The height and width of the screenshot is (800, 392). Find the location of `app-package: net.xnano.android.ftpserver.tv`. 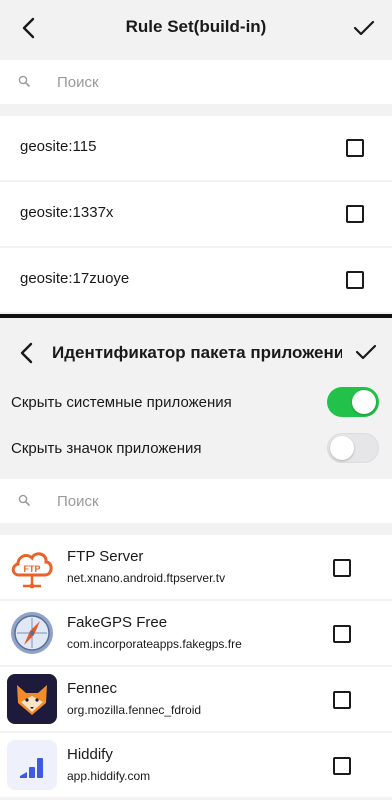

app-package: net.xnano.android.ftpserver.tv is located at coordinates (146, 578).